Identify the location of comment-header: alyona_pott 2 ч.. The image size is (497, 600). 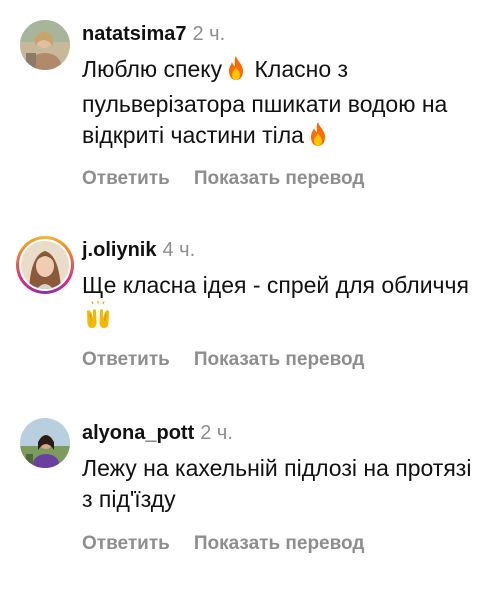
(157, 433).